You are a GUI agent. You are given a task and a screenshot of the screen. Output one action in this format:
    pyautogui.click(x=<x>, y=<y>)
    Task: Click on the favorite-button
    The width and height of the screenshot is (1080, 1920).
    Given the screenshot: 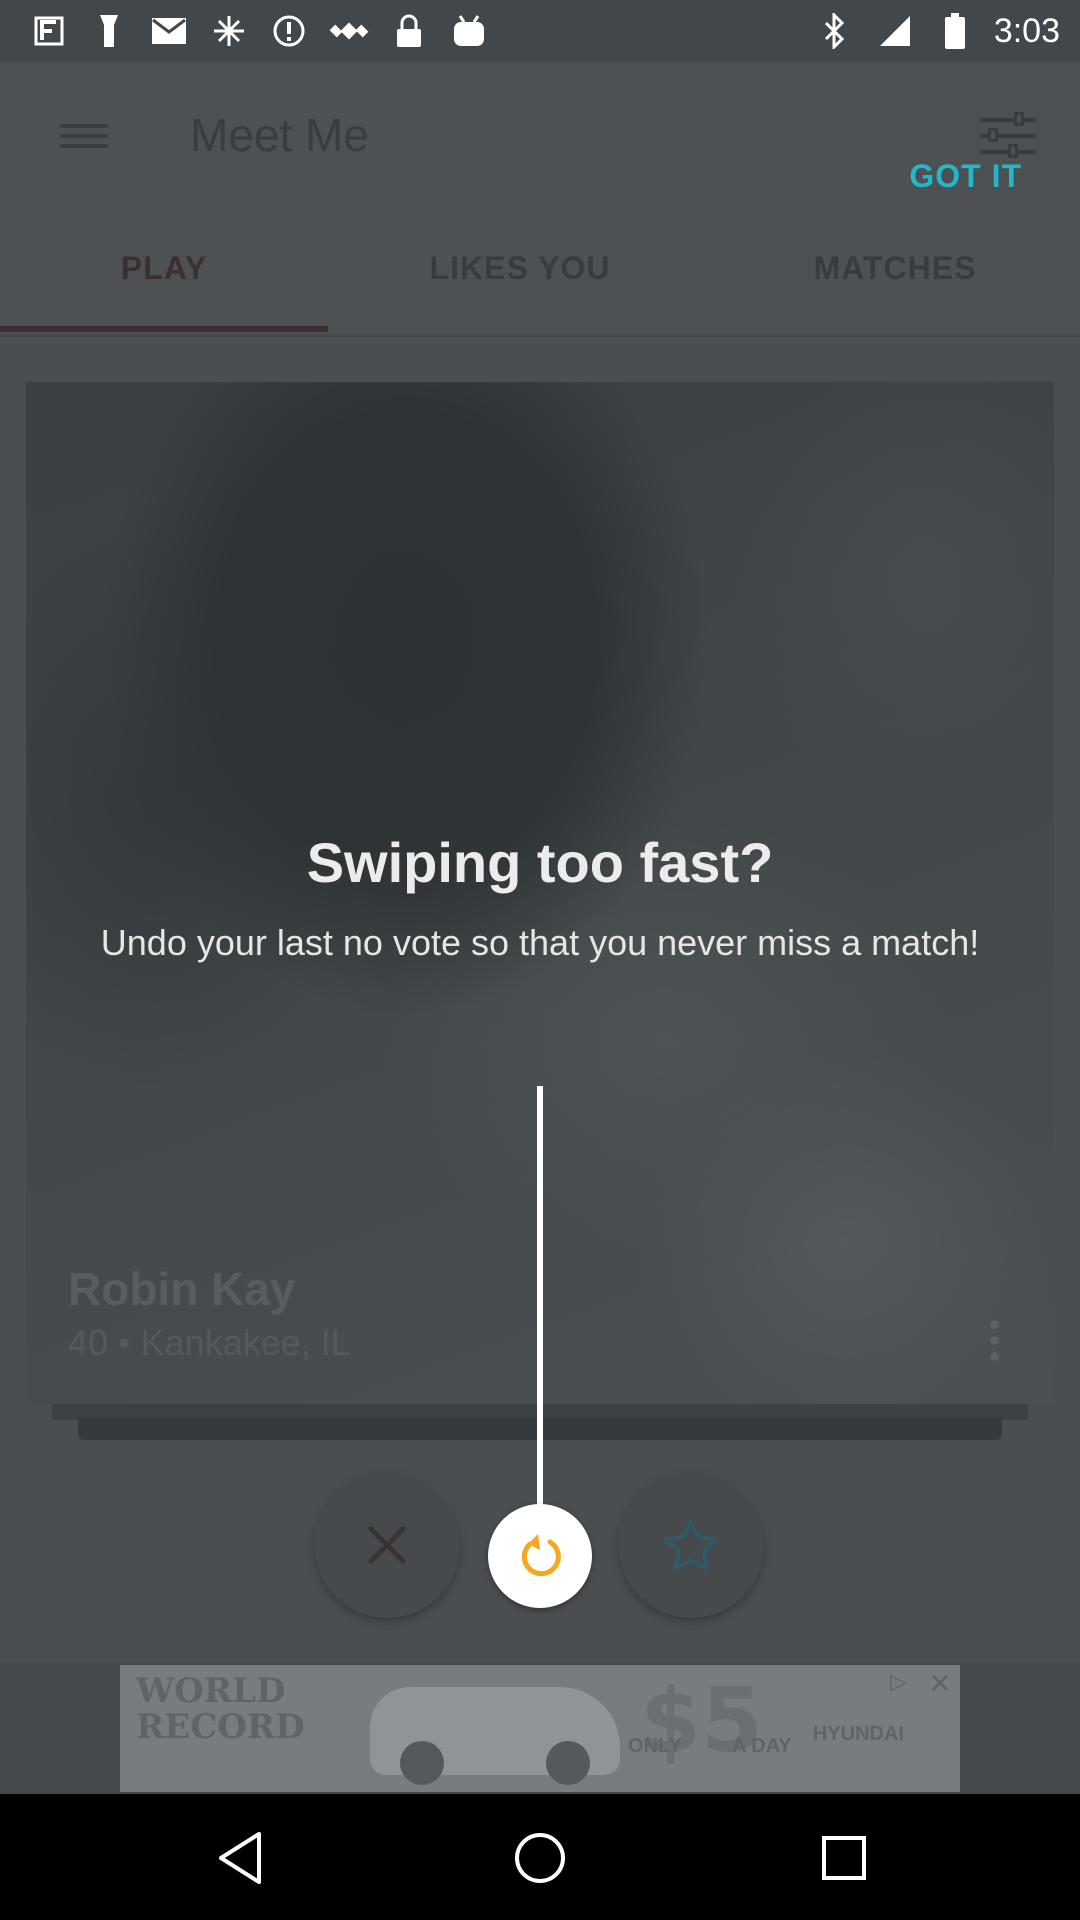 What is the action you would take?
    pyautogui.click(x=691, y=1545)
    